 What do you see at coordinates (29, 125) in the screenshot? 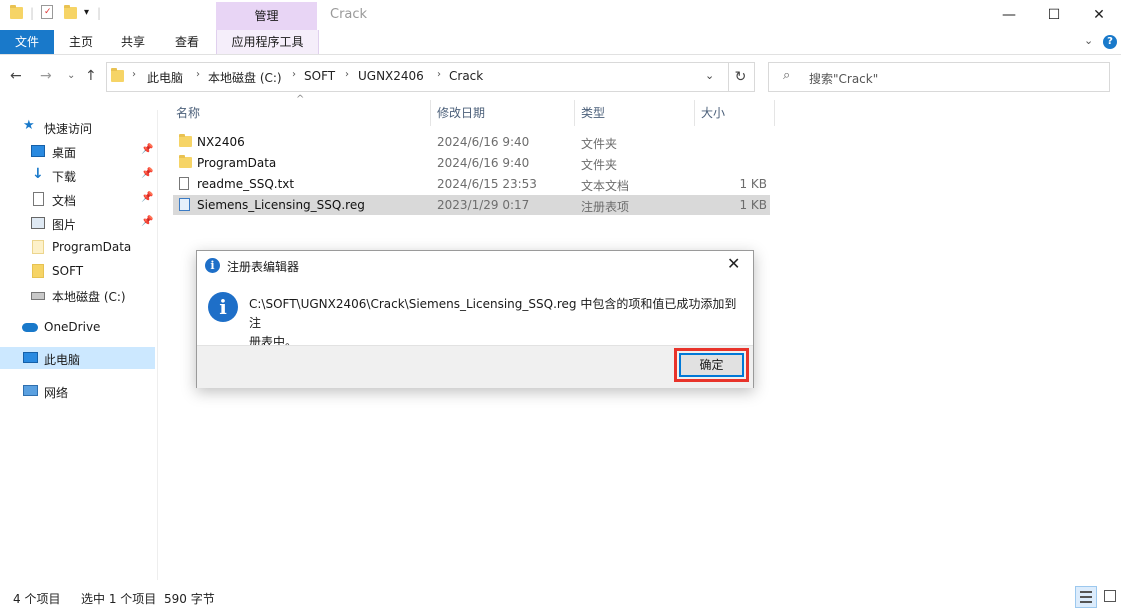
I see `star-icon: ★` at bounding box center [29, 125].